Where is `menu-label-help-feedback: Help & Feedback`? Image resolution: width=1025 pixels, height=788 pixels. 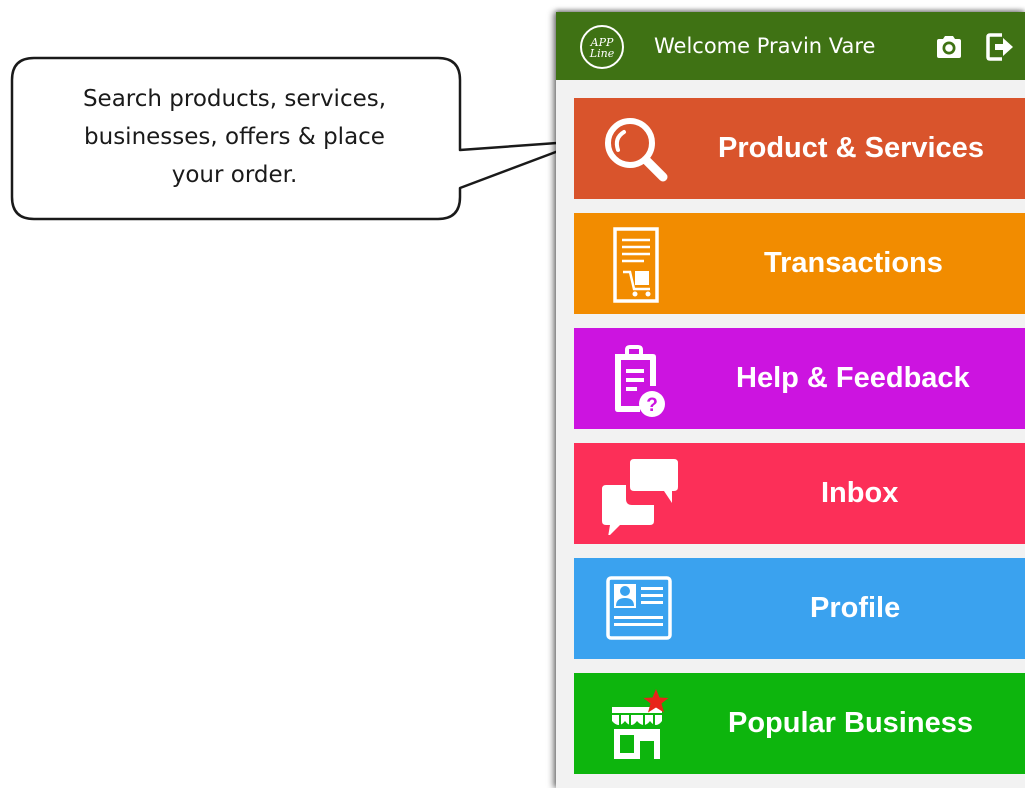
menu-label-help-feedback: Help & Feedback is located at coordinates (853, 378).